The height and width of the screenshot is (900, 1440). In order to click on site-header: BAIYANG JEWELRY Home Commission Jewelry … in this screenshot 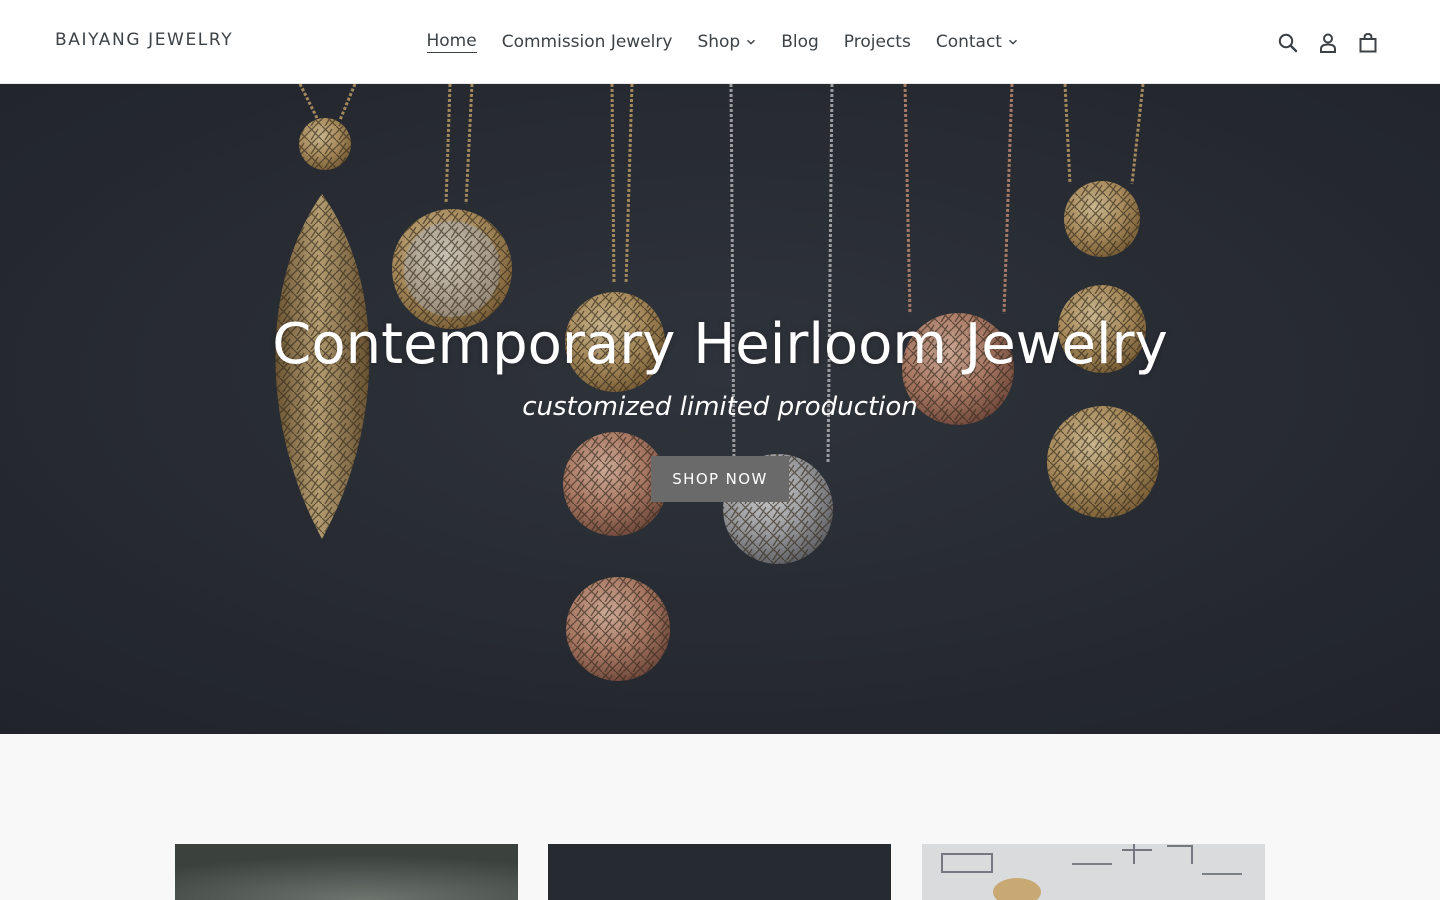, I will do `click(720, 42)`.